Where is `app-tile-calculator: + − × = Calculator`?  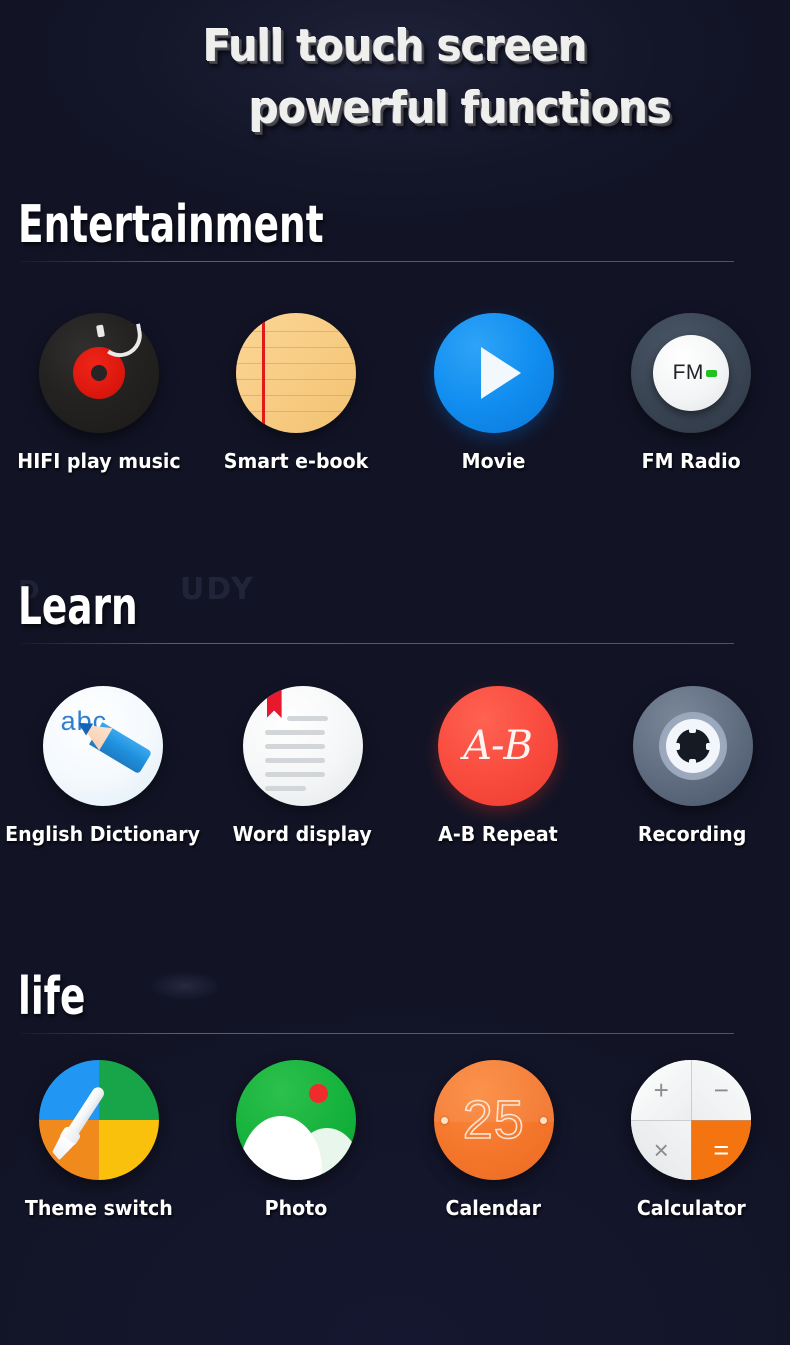 app-tile-calculator: + − × = Calculator is located at coordinates (691, 1140).